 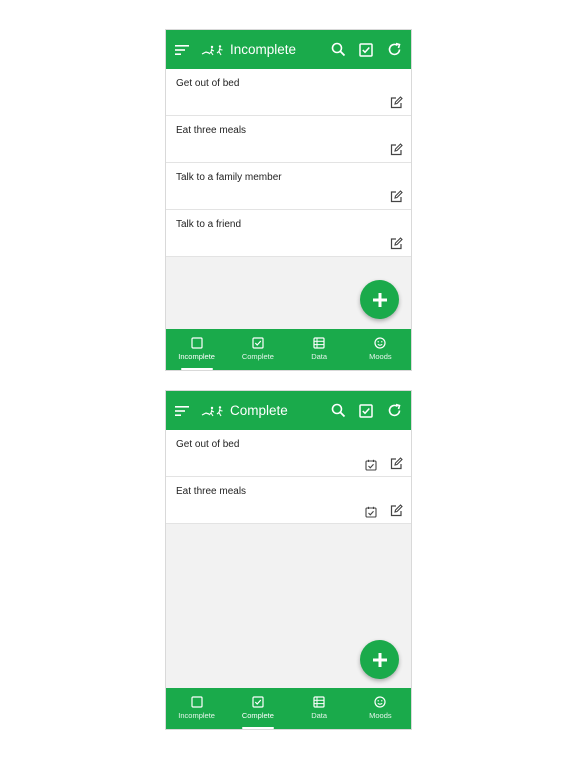 I want to click on app-bar: Incomplete, so click(x=288, y=49).